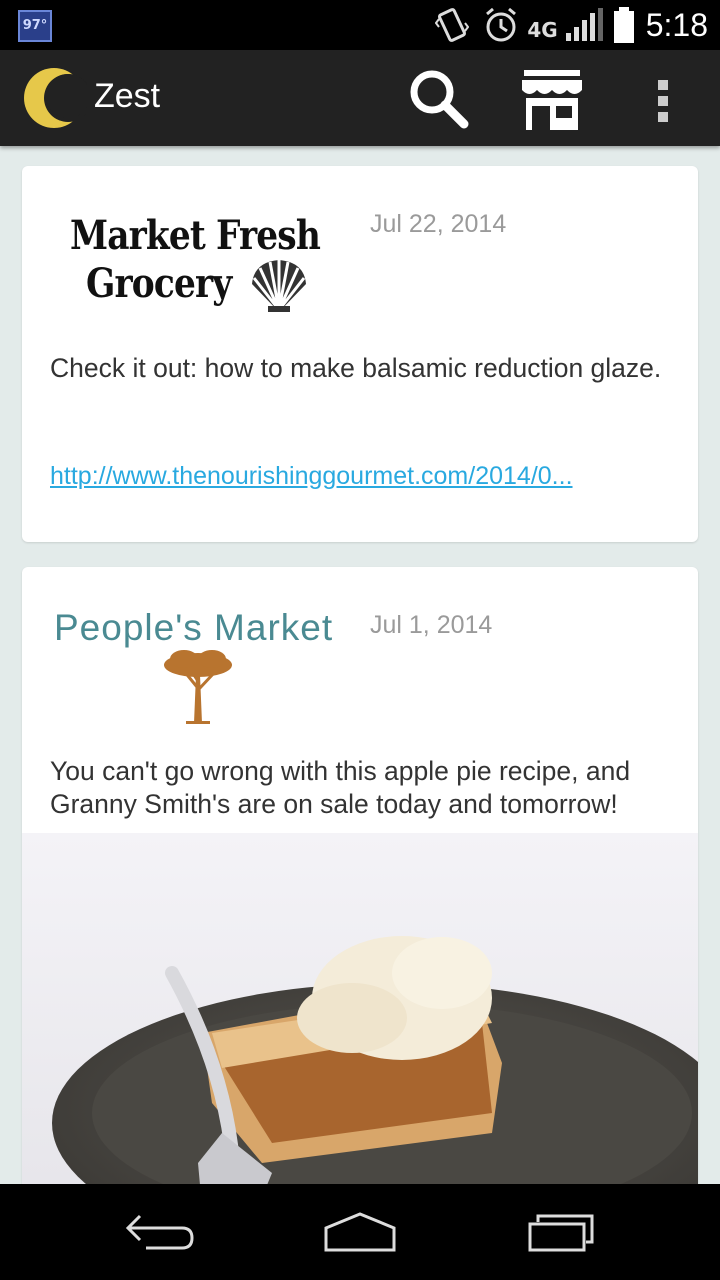  I want to click on status-clock: 5:18, so click(676, 24).